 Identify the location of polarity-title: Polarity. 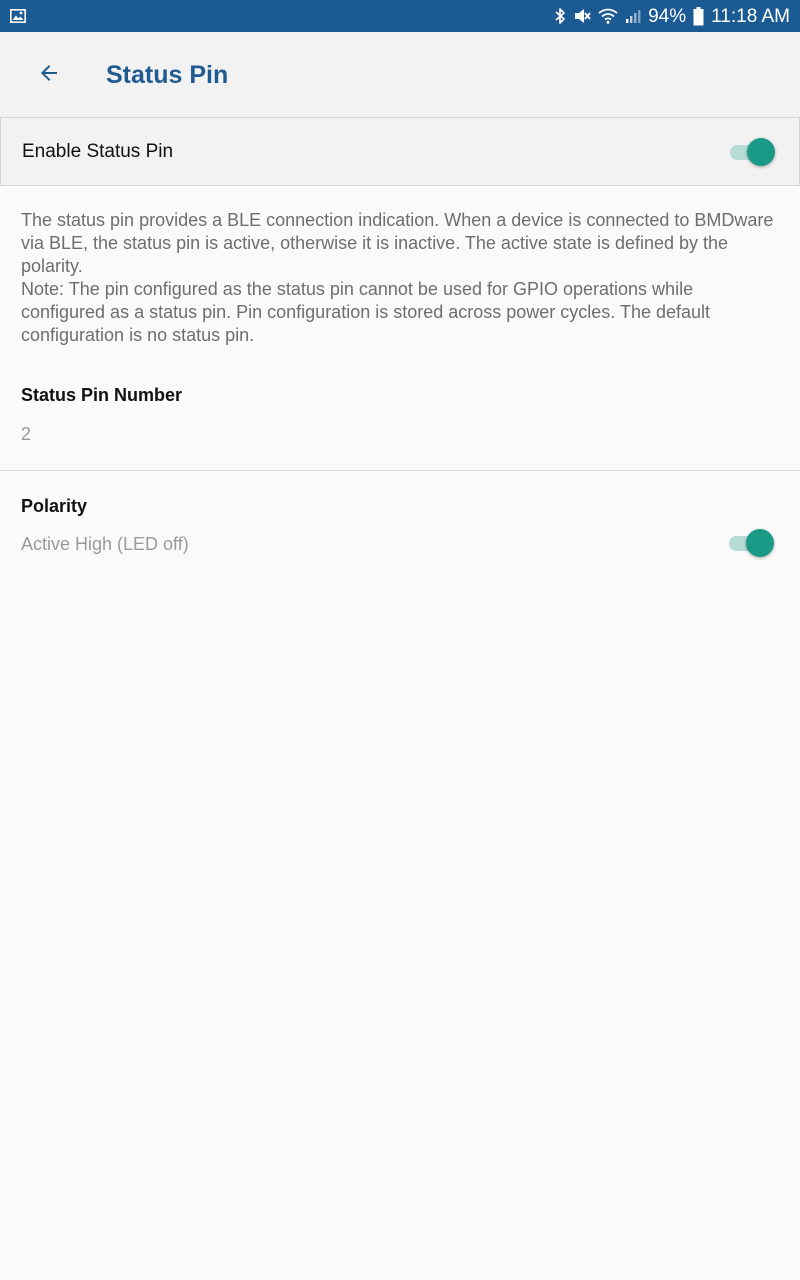
(54, 506).